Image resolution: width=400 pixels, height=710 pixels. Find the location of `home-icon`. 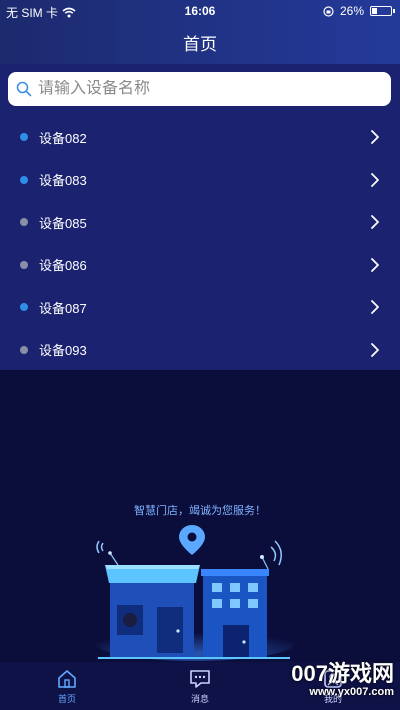

home-icon is located at coordinates (67, 679).